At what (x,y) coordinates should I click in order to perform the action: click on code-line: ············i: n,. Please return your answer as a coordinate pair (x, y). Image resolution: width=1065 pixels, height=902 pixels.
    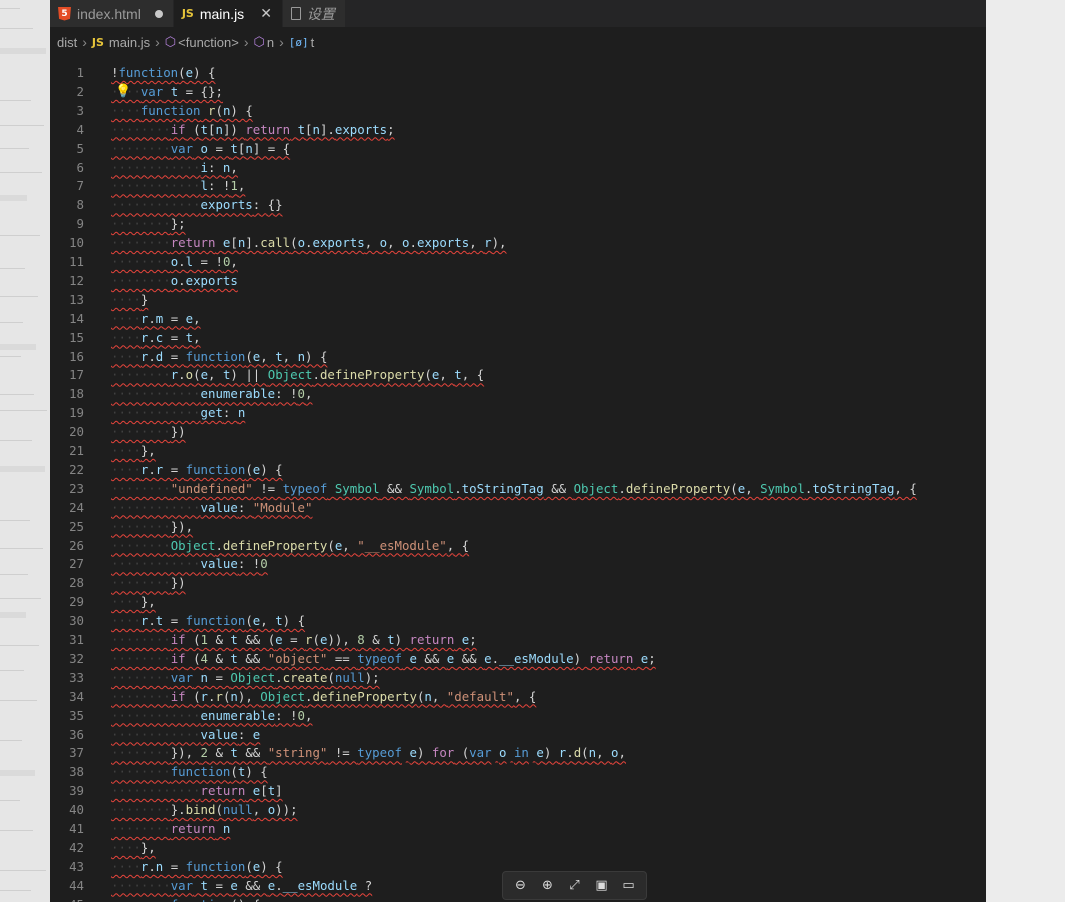
    Looking at the image, I should click on (174, 167).